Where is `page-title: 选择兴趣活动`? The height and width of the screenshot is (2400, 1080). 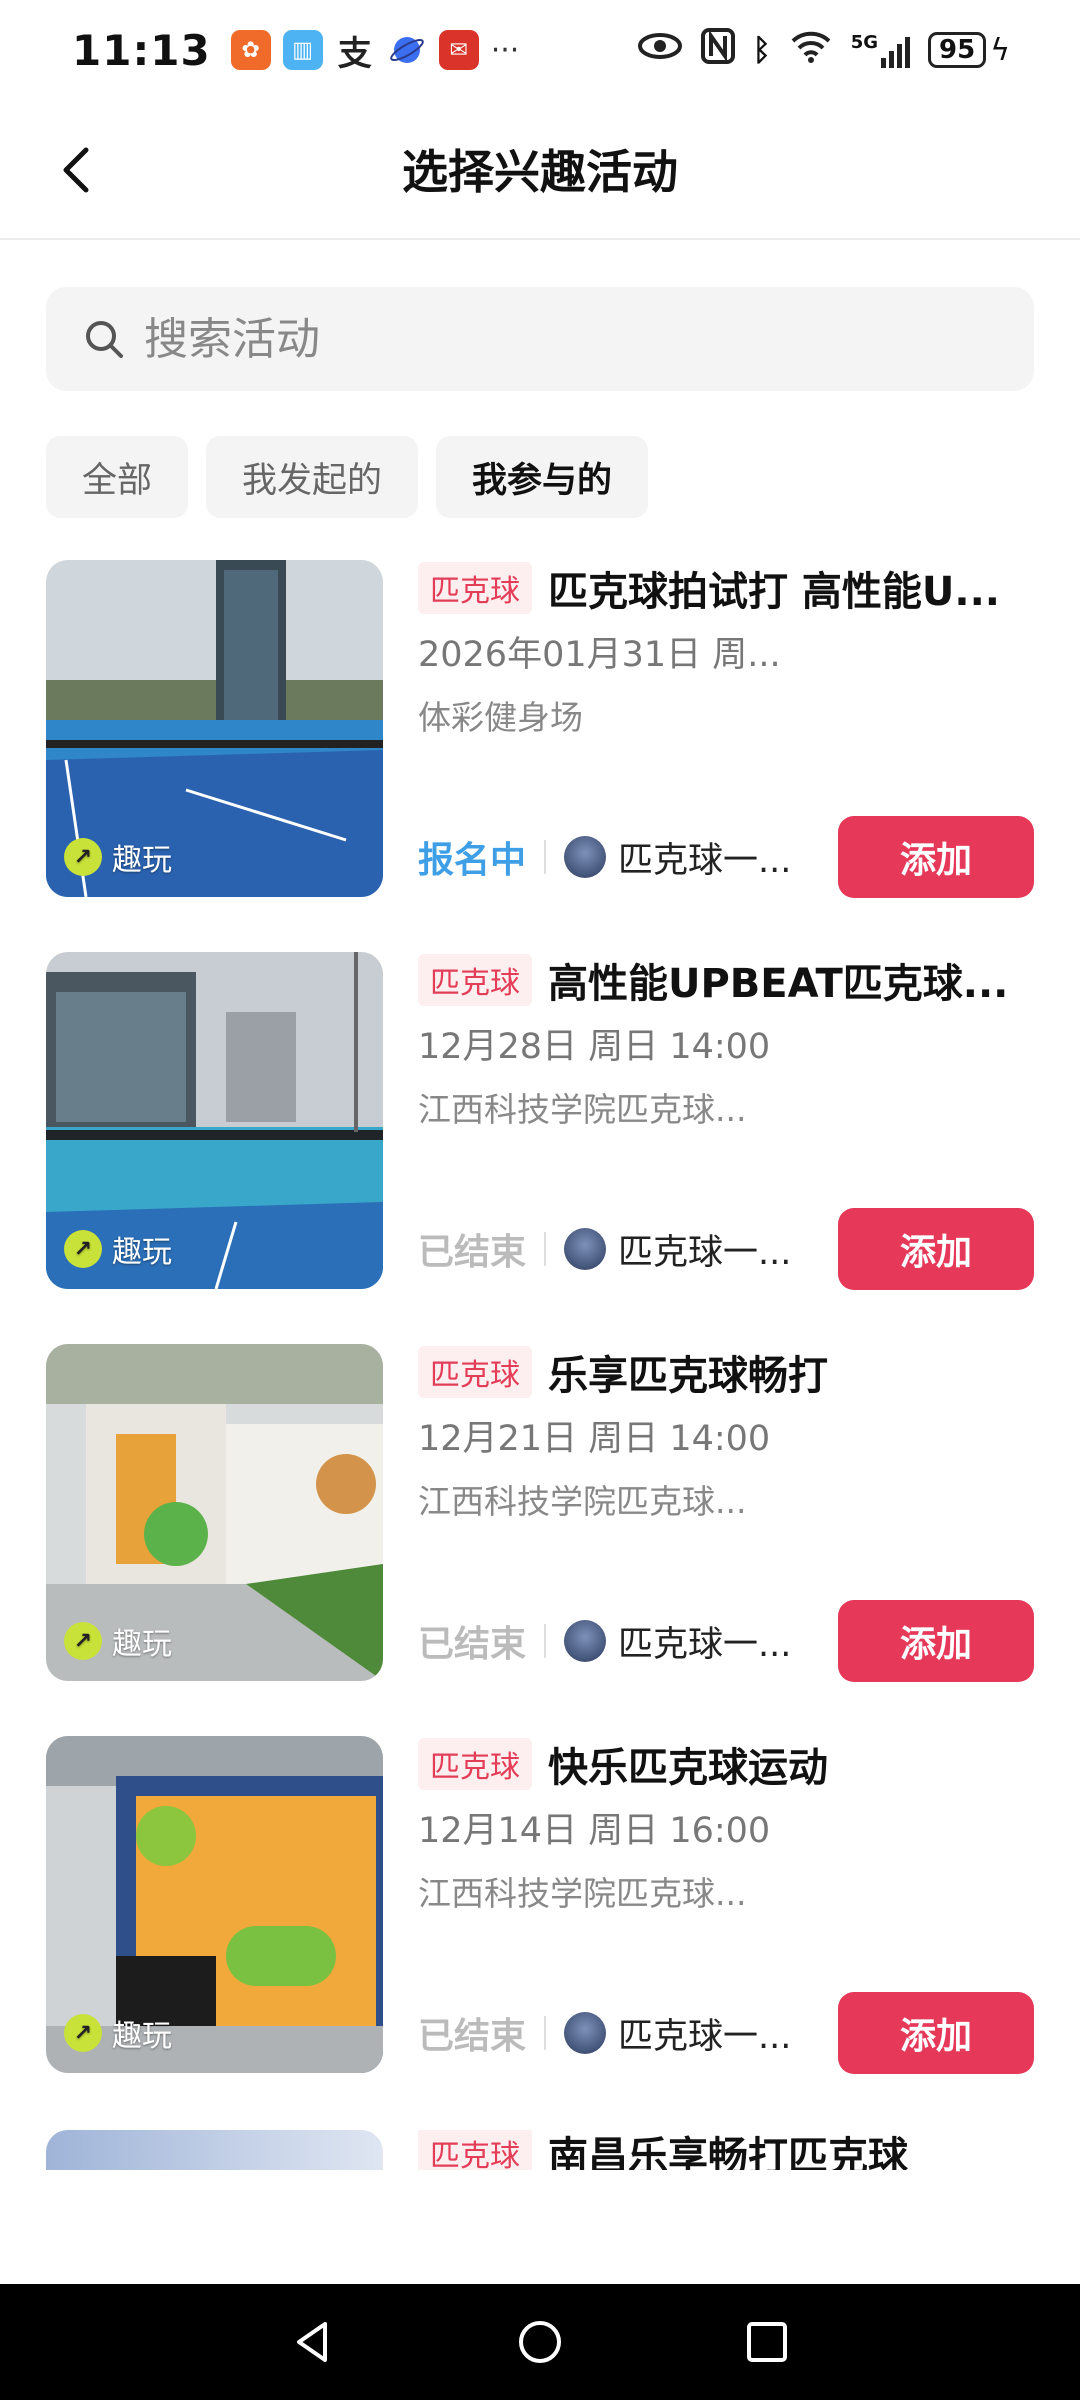
page-title: 选择兴趣活动 is located at coordinates (540, 172).